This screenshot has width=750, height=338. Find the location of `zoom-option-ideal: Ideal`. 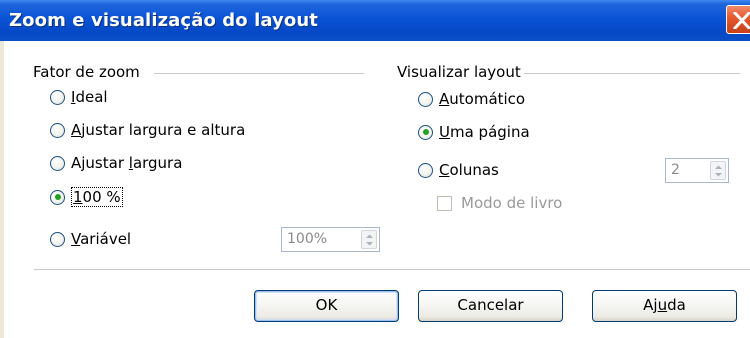

zoom-option-ideal: Ideal is located at coordinates (79, 97).